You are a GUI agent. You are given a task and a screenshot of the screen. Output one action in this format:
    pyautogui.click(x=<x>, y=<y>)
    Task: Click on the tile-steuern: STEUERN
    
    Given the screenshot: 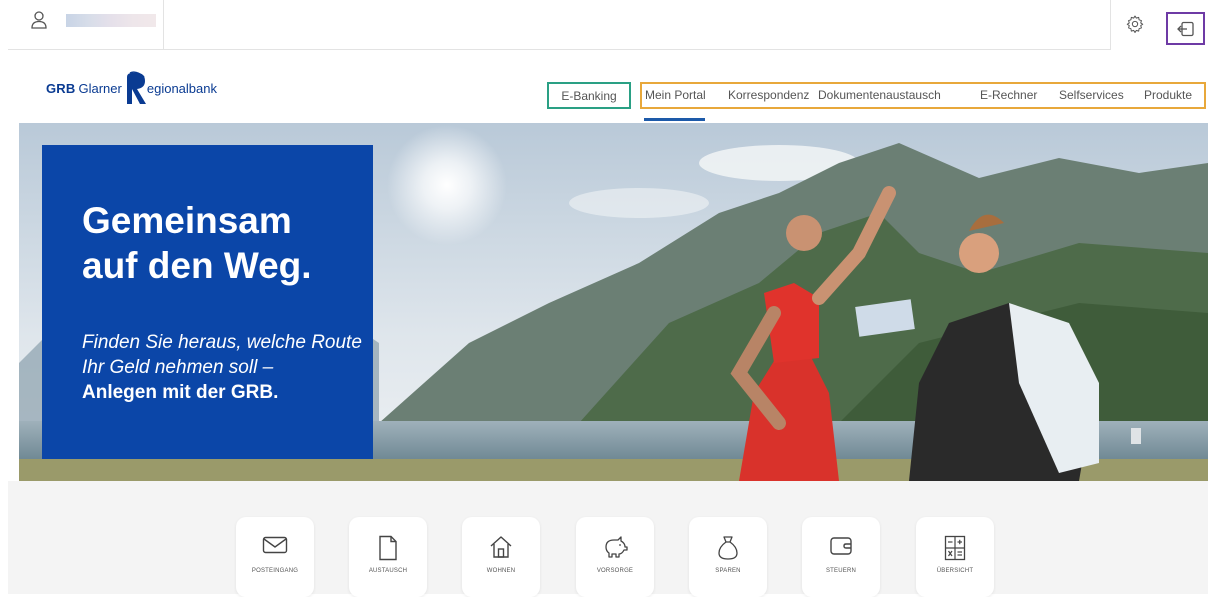 What is the action you would take?
    pyautogui.click(x=841, y=557)
    